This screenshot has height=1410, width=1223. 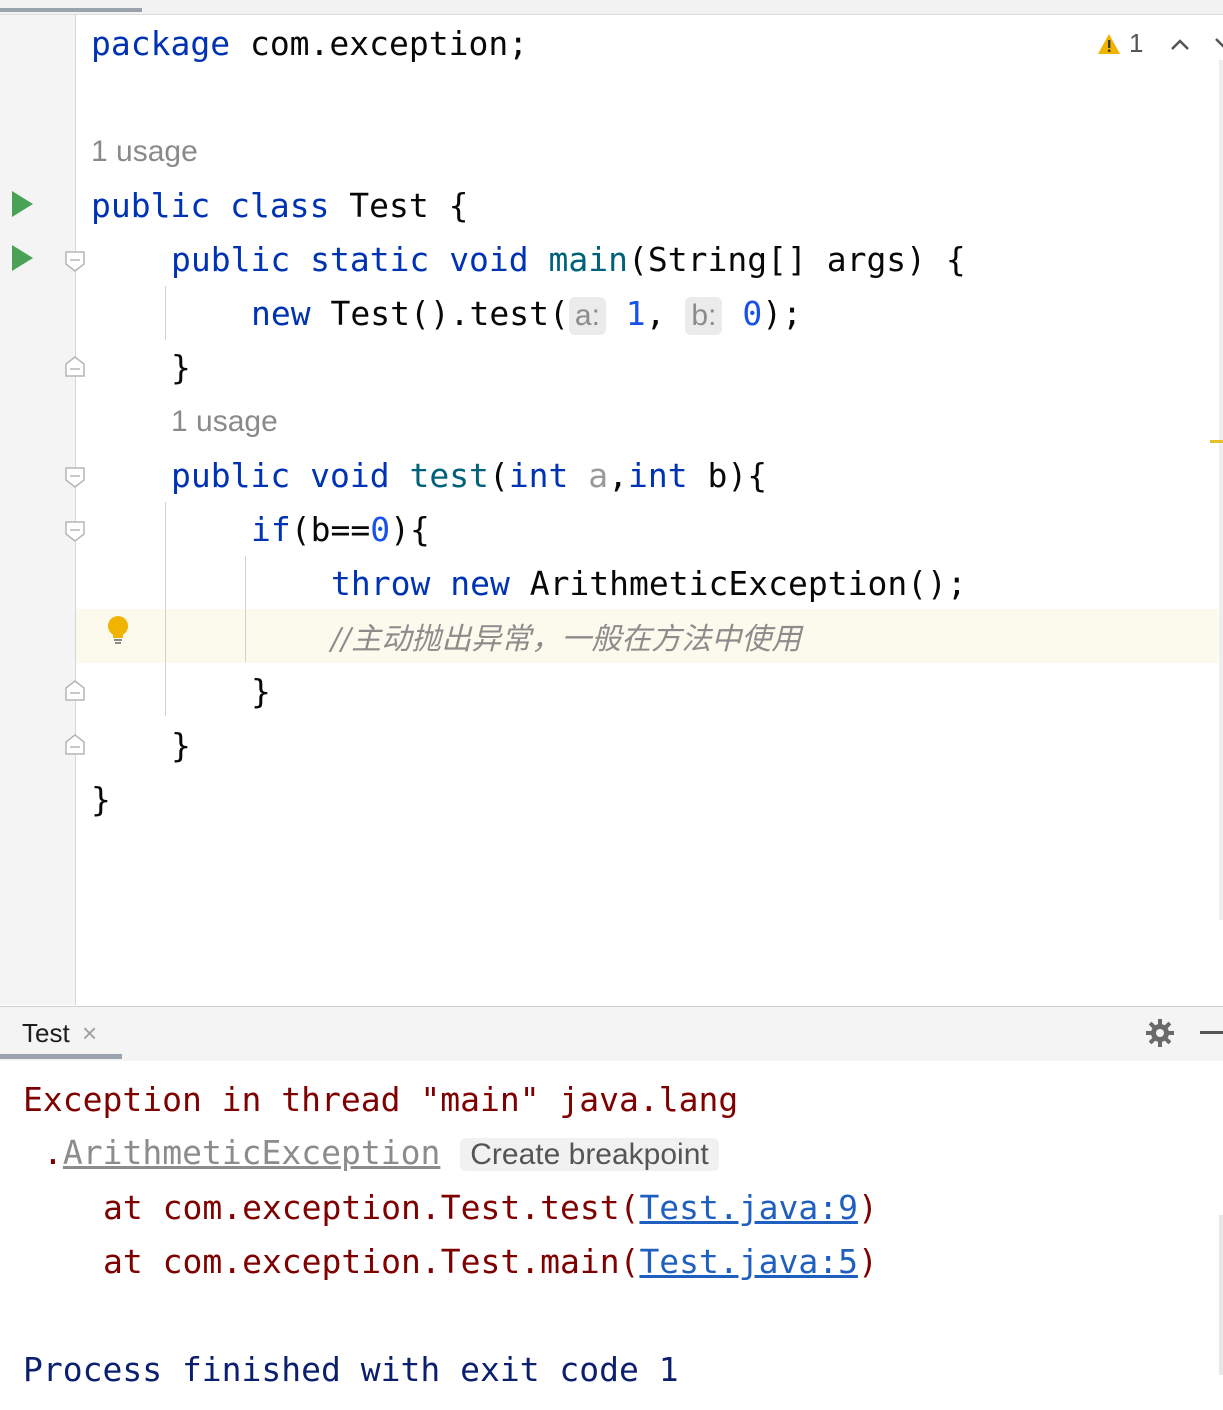 I want to click on method-name: test, so click(x=449, y=475).